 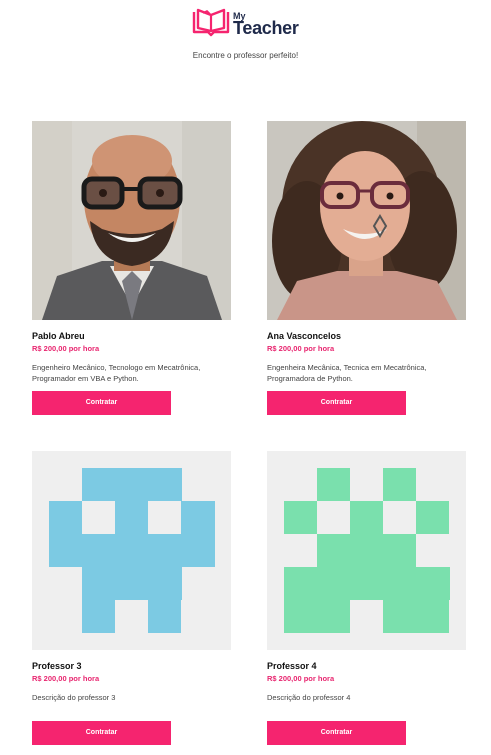 I want to click on teacher-description: Descrição do professor 4, so click(x=309, y=697).